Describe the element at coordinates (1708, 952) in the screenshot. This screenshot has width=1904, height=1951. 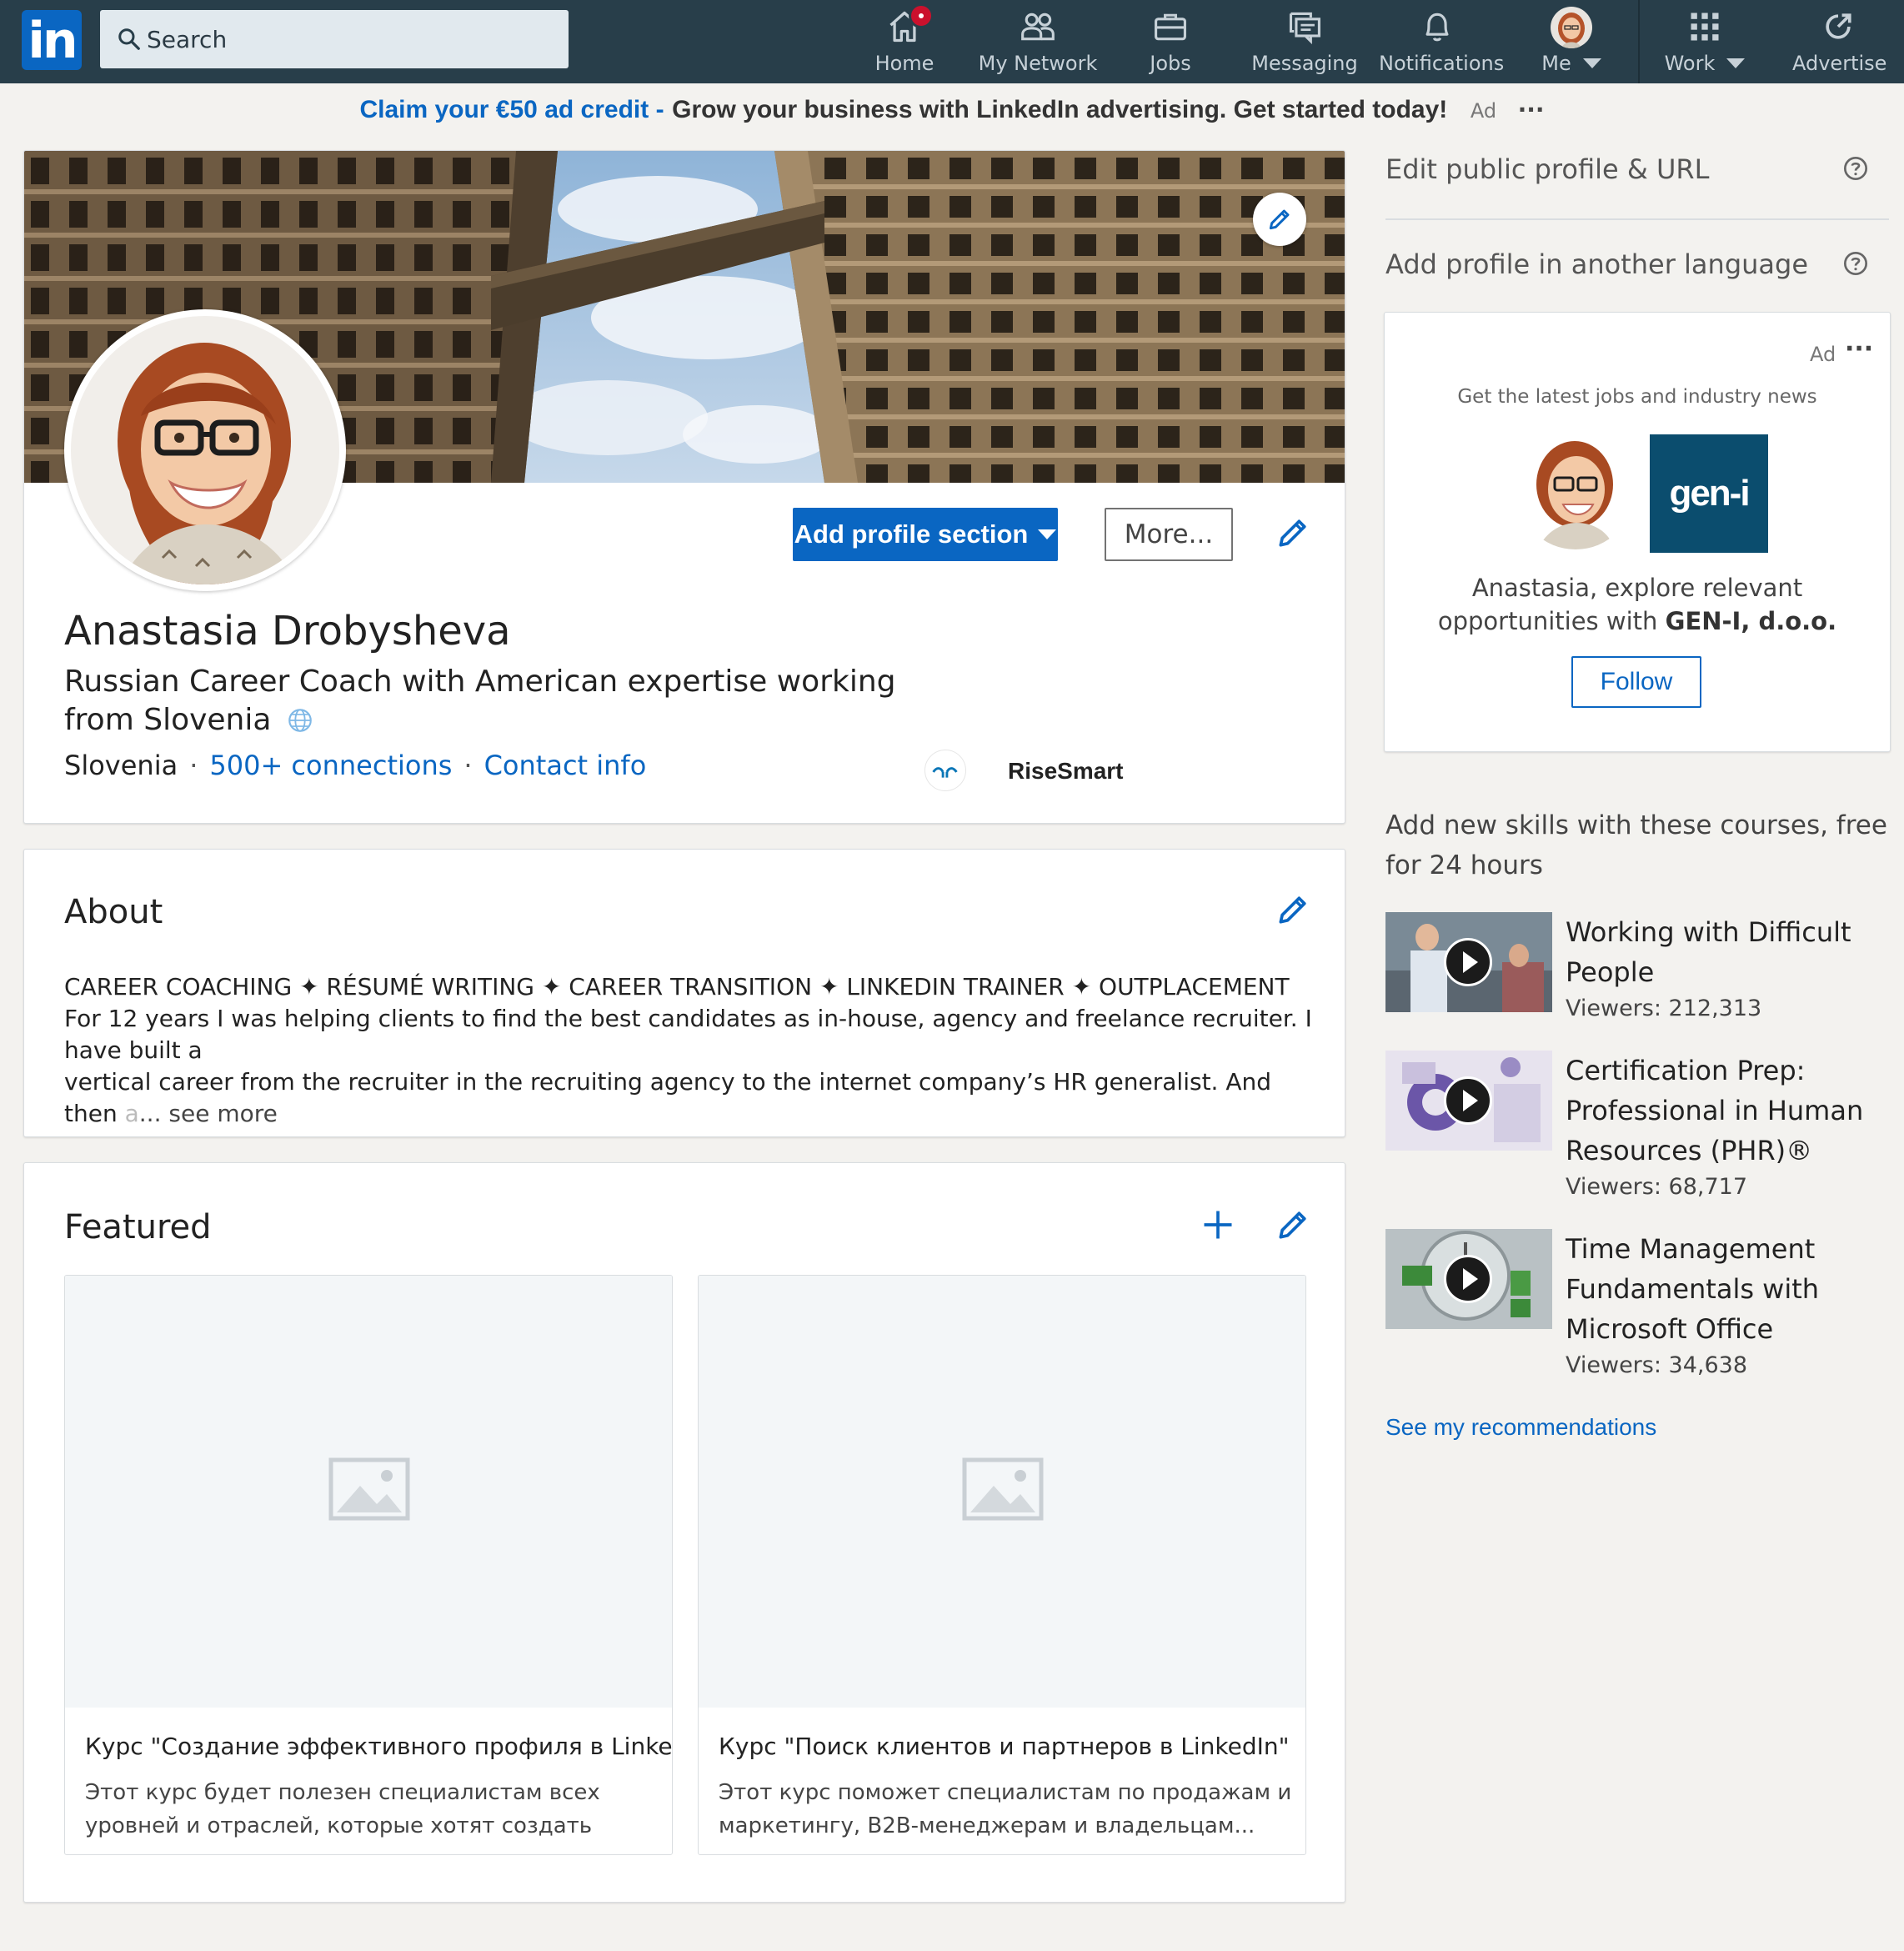
I see `course-title: Working with Difficult People` at that location.